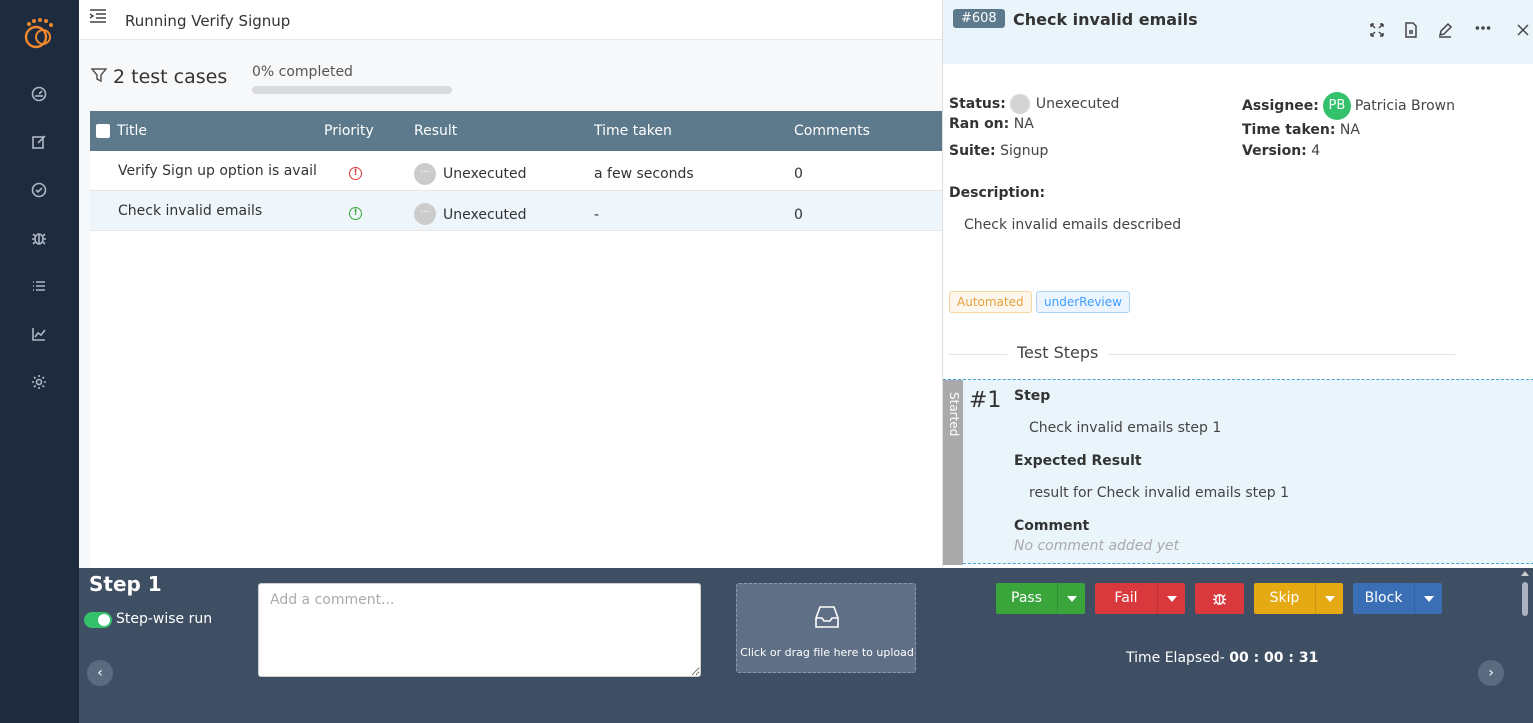  I want to click on description-text: Check invalid emails described, so click(1073, 225).